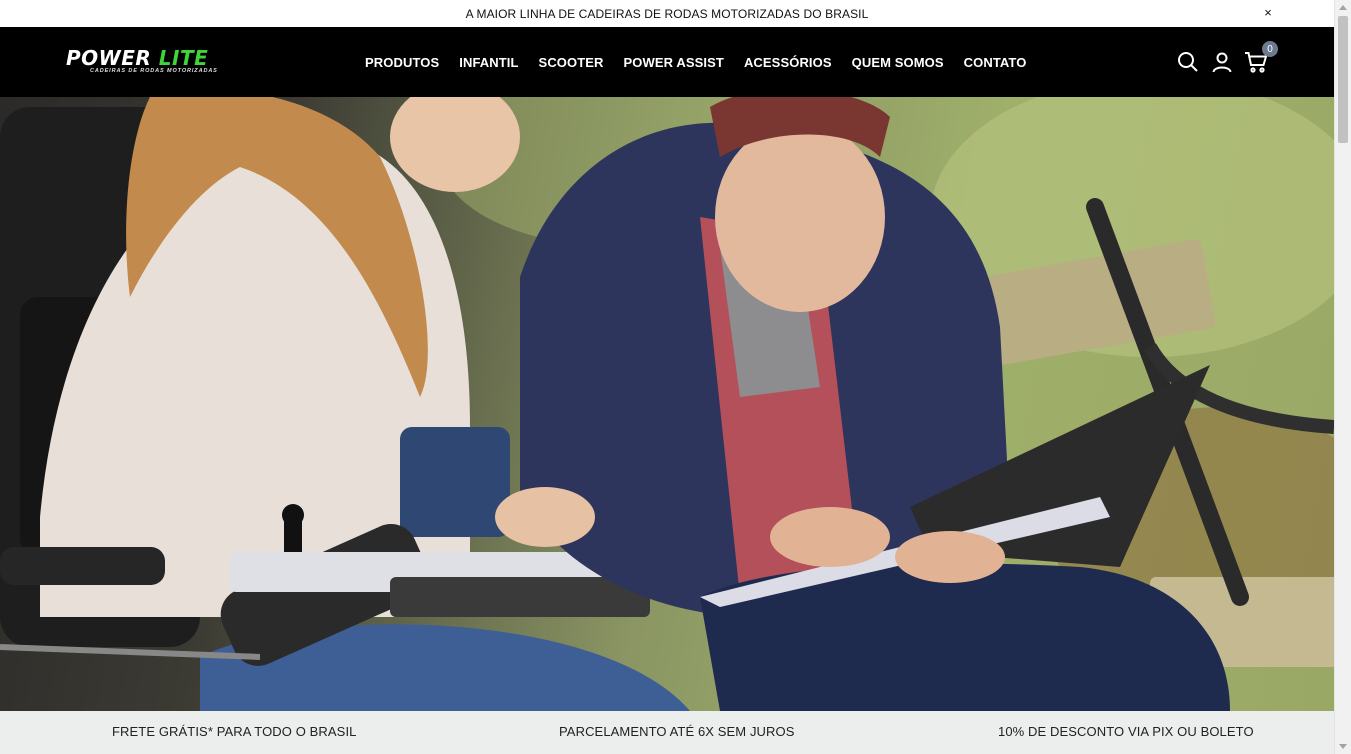 The height and width of the screenshot is (754, 1351). I want to click on nav-item-quem-somos: QUEM SOMOS, so click(898, 62).